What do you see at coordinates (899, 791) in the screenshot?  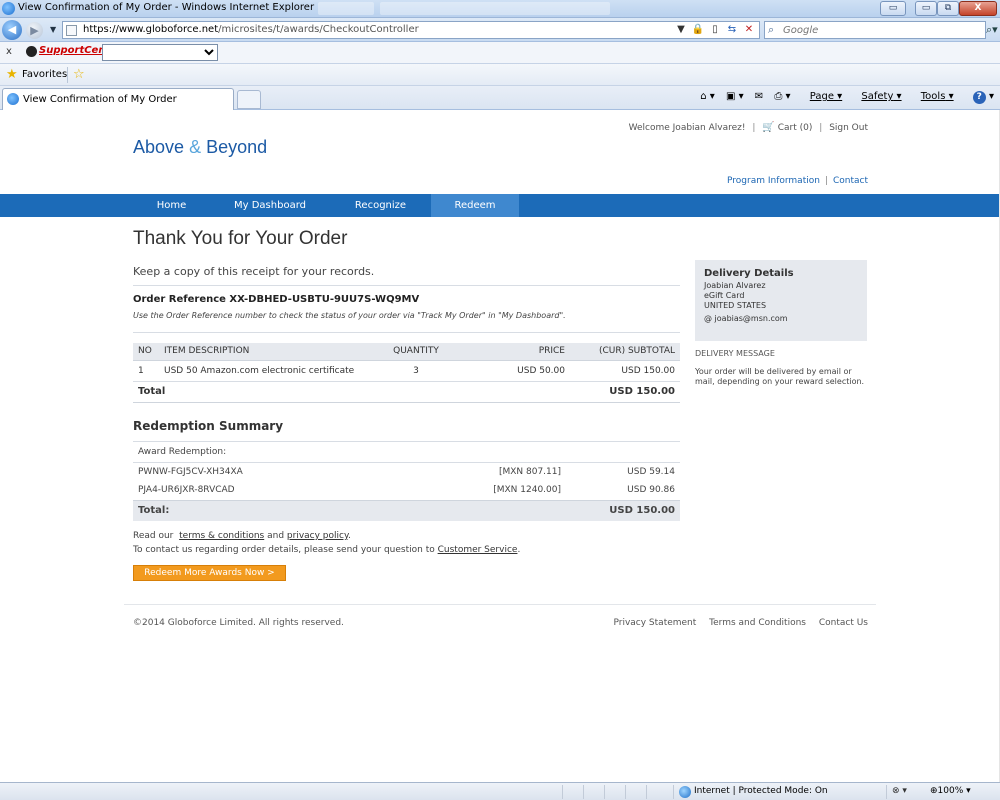 I see `protected-mode-icon: ⊗ ▾` at bounding box center [899, 791].